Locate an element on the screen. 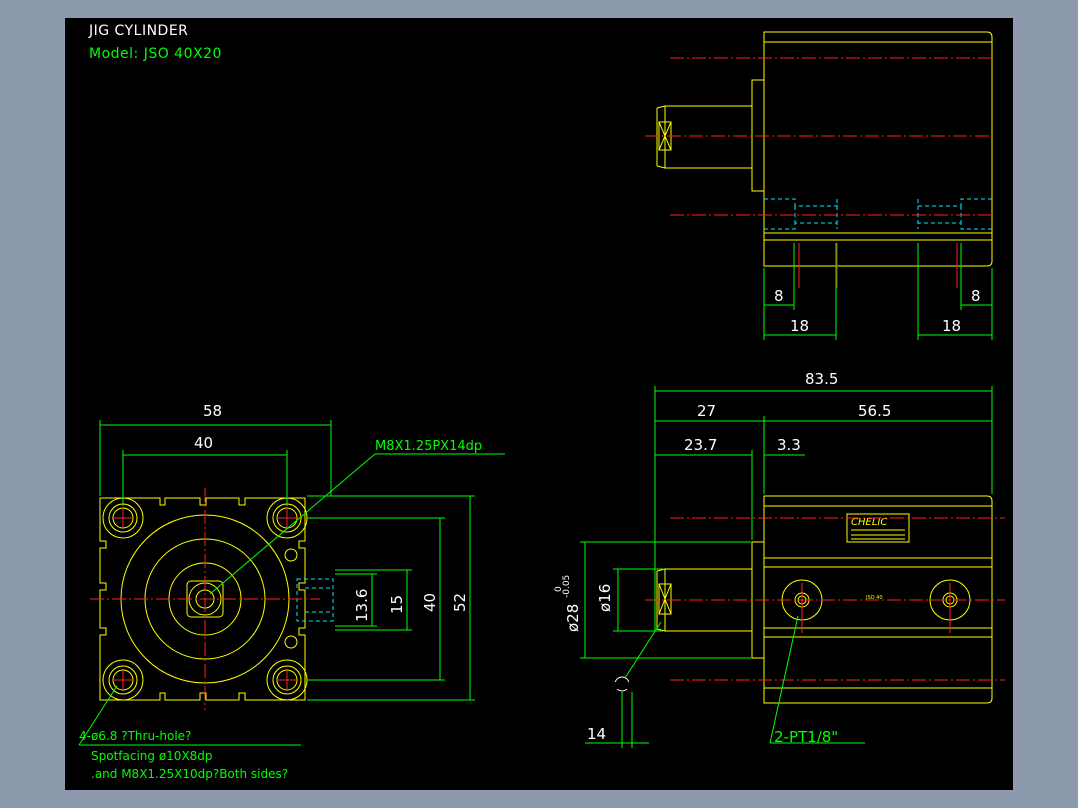 Image resolution: width=1078 pixels, height=808 pixels. dim-top-right-8: 8 is located at coordinates (976, 296).